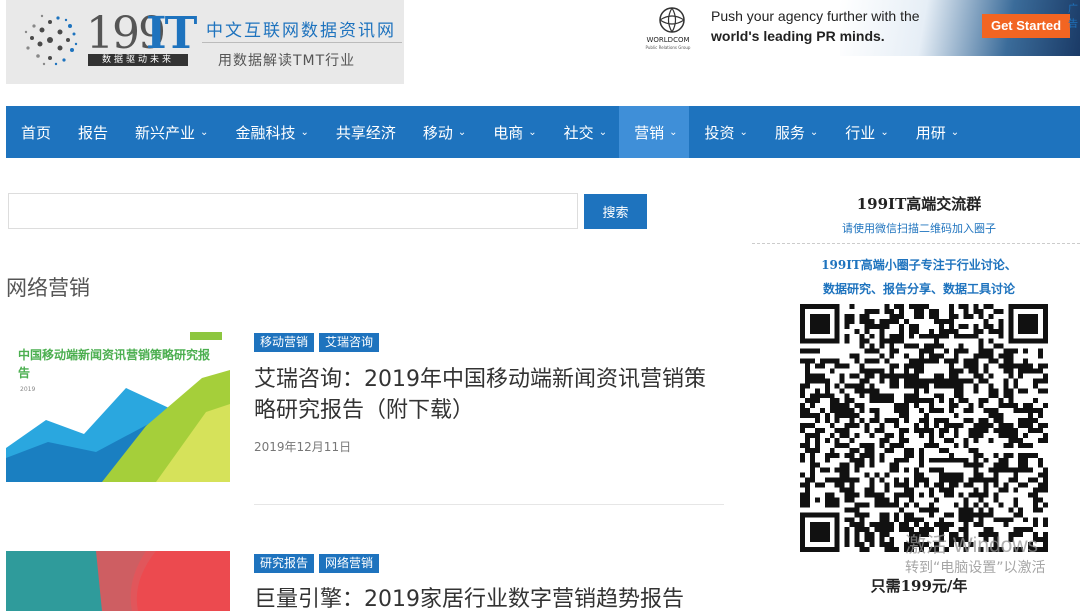  What do you see at coordinates (489, 395) in the screenshot?
I see `article-title: 艾瑞咨询：2019年中国移动端新闻资讯营销策略研究报告（附下载）` at bounding box center [489, 395].